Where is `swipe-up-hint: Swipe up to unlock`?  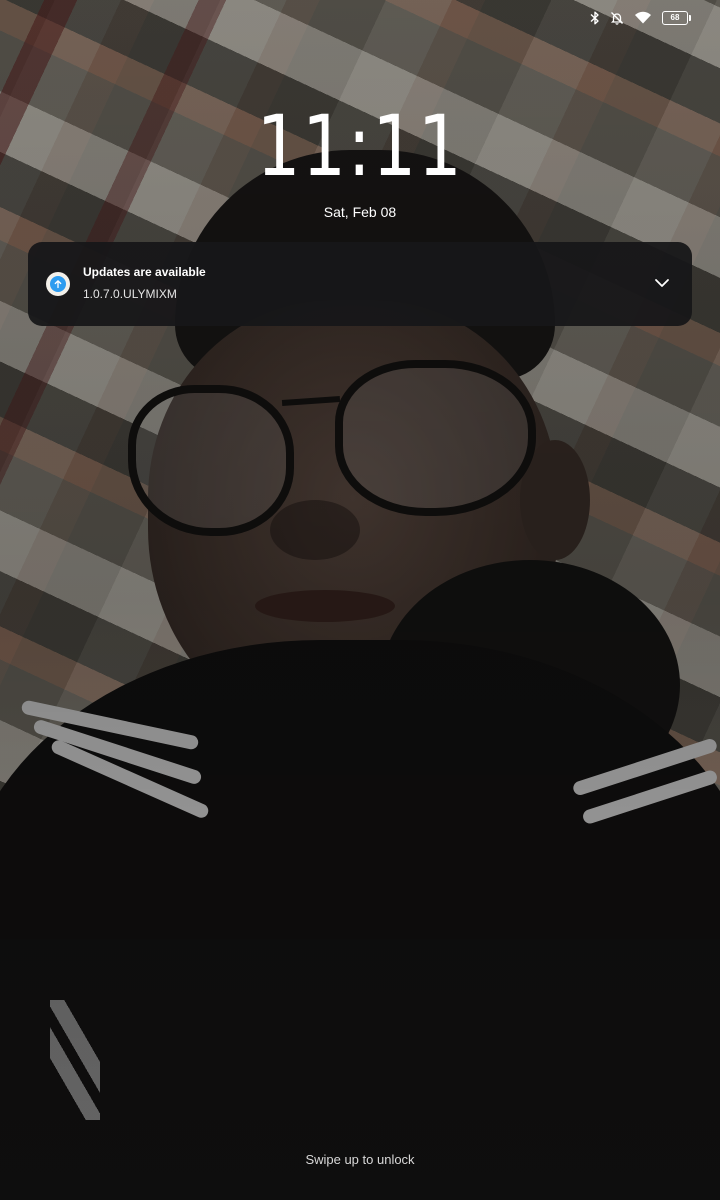 swipe-up-hint: Swipe up to unlock is located at coordinates (360, 1159).